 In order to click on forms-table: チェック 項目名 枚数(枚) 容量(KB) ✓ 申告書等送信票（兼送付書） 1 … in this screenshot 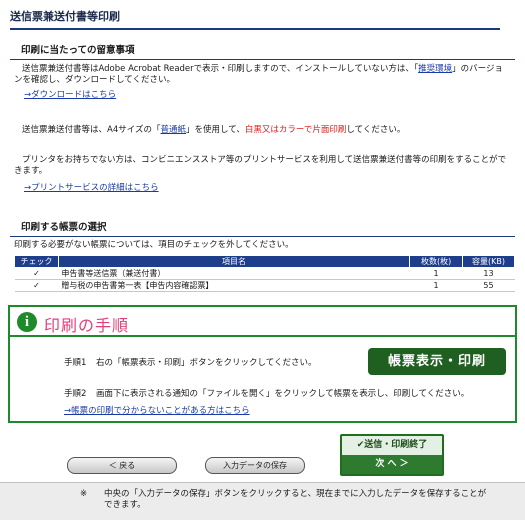, I will do `click(264, 273)`.